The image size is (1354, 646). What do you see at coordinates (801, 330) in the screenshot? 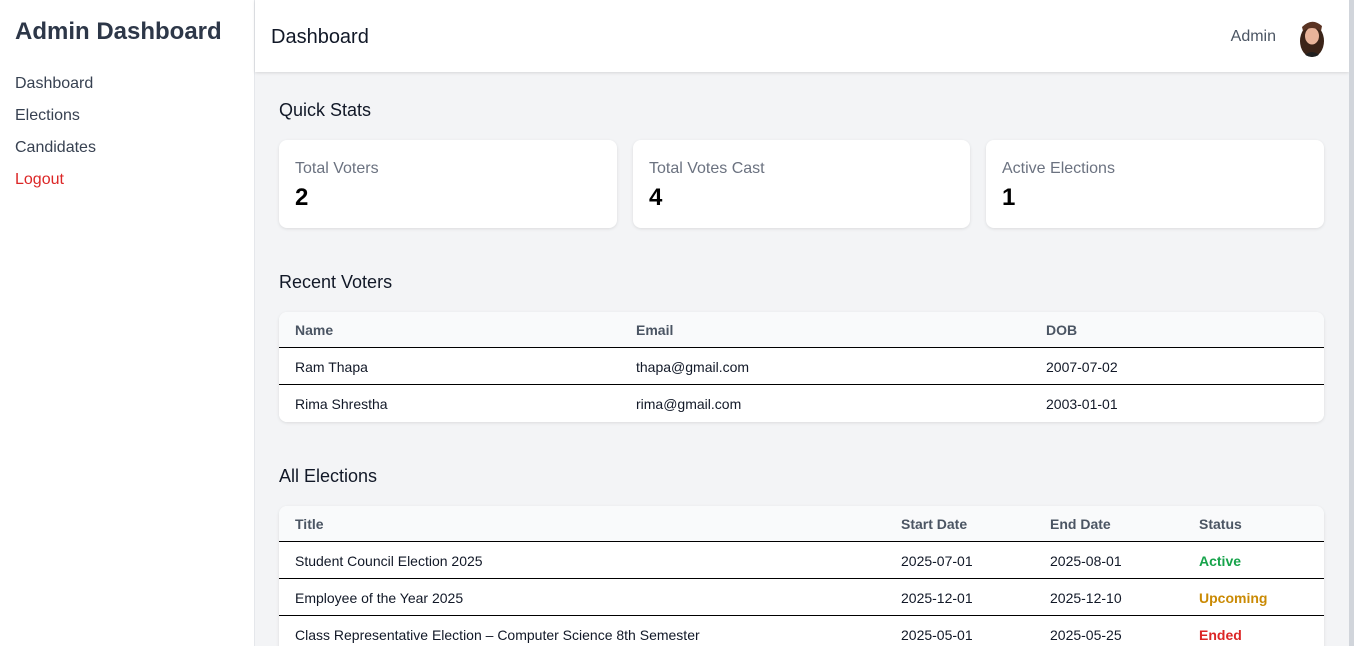
I see `table-header: Name Email DOB` at bounding box center [801, 330].